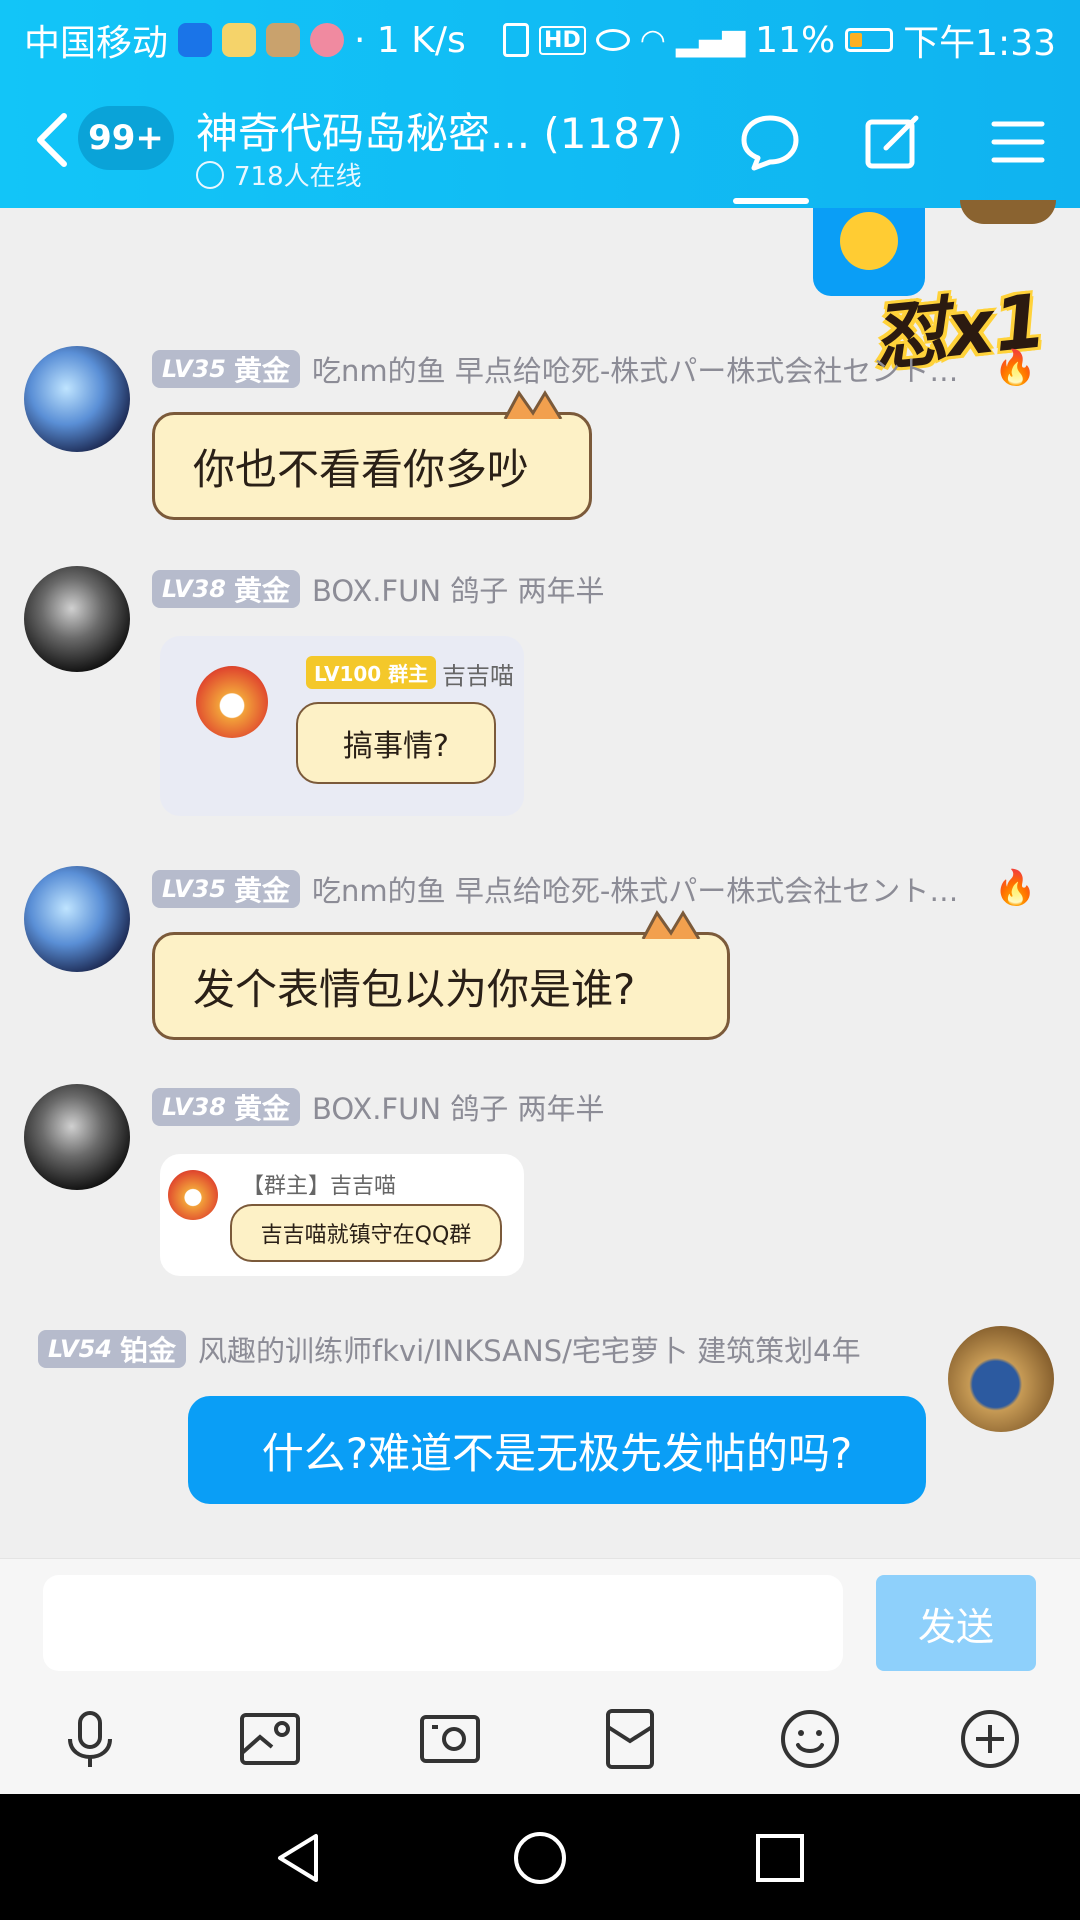 This screenshot has width=1080, height=1920. What do you see at coordinates (126, 138) in the screenshot?
I see `unread-badge: 99+` at bounding box center [126, 138].